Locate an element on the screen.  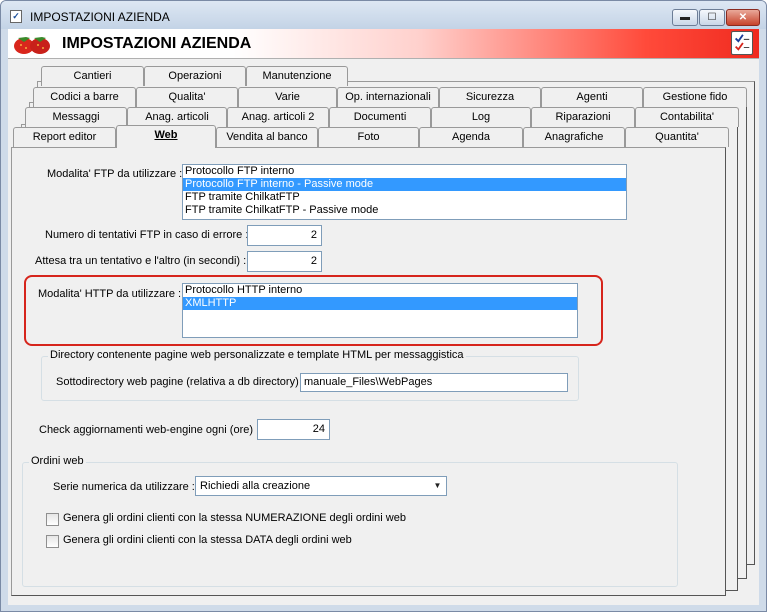
chevron-down-icon: ▼ is located at coordinates (437, 486).